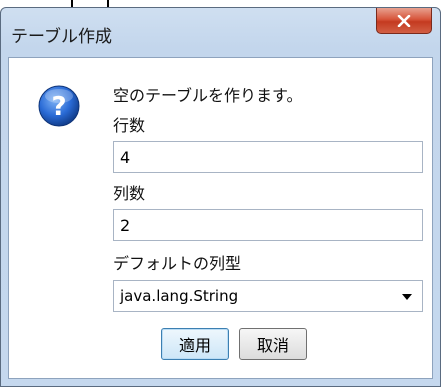 Image resolution: width=443 pixels, height=389 pixels. I want to click on apply-button: 適用, so click(195, 344).